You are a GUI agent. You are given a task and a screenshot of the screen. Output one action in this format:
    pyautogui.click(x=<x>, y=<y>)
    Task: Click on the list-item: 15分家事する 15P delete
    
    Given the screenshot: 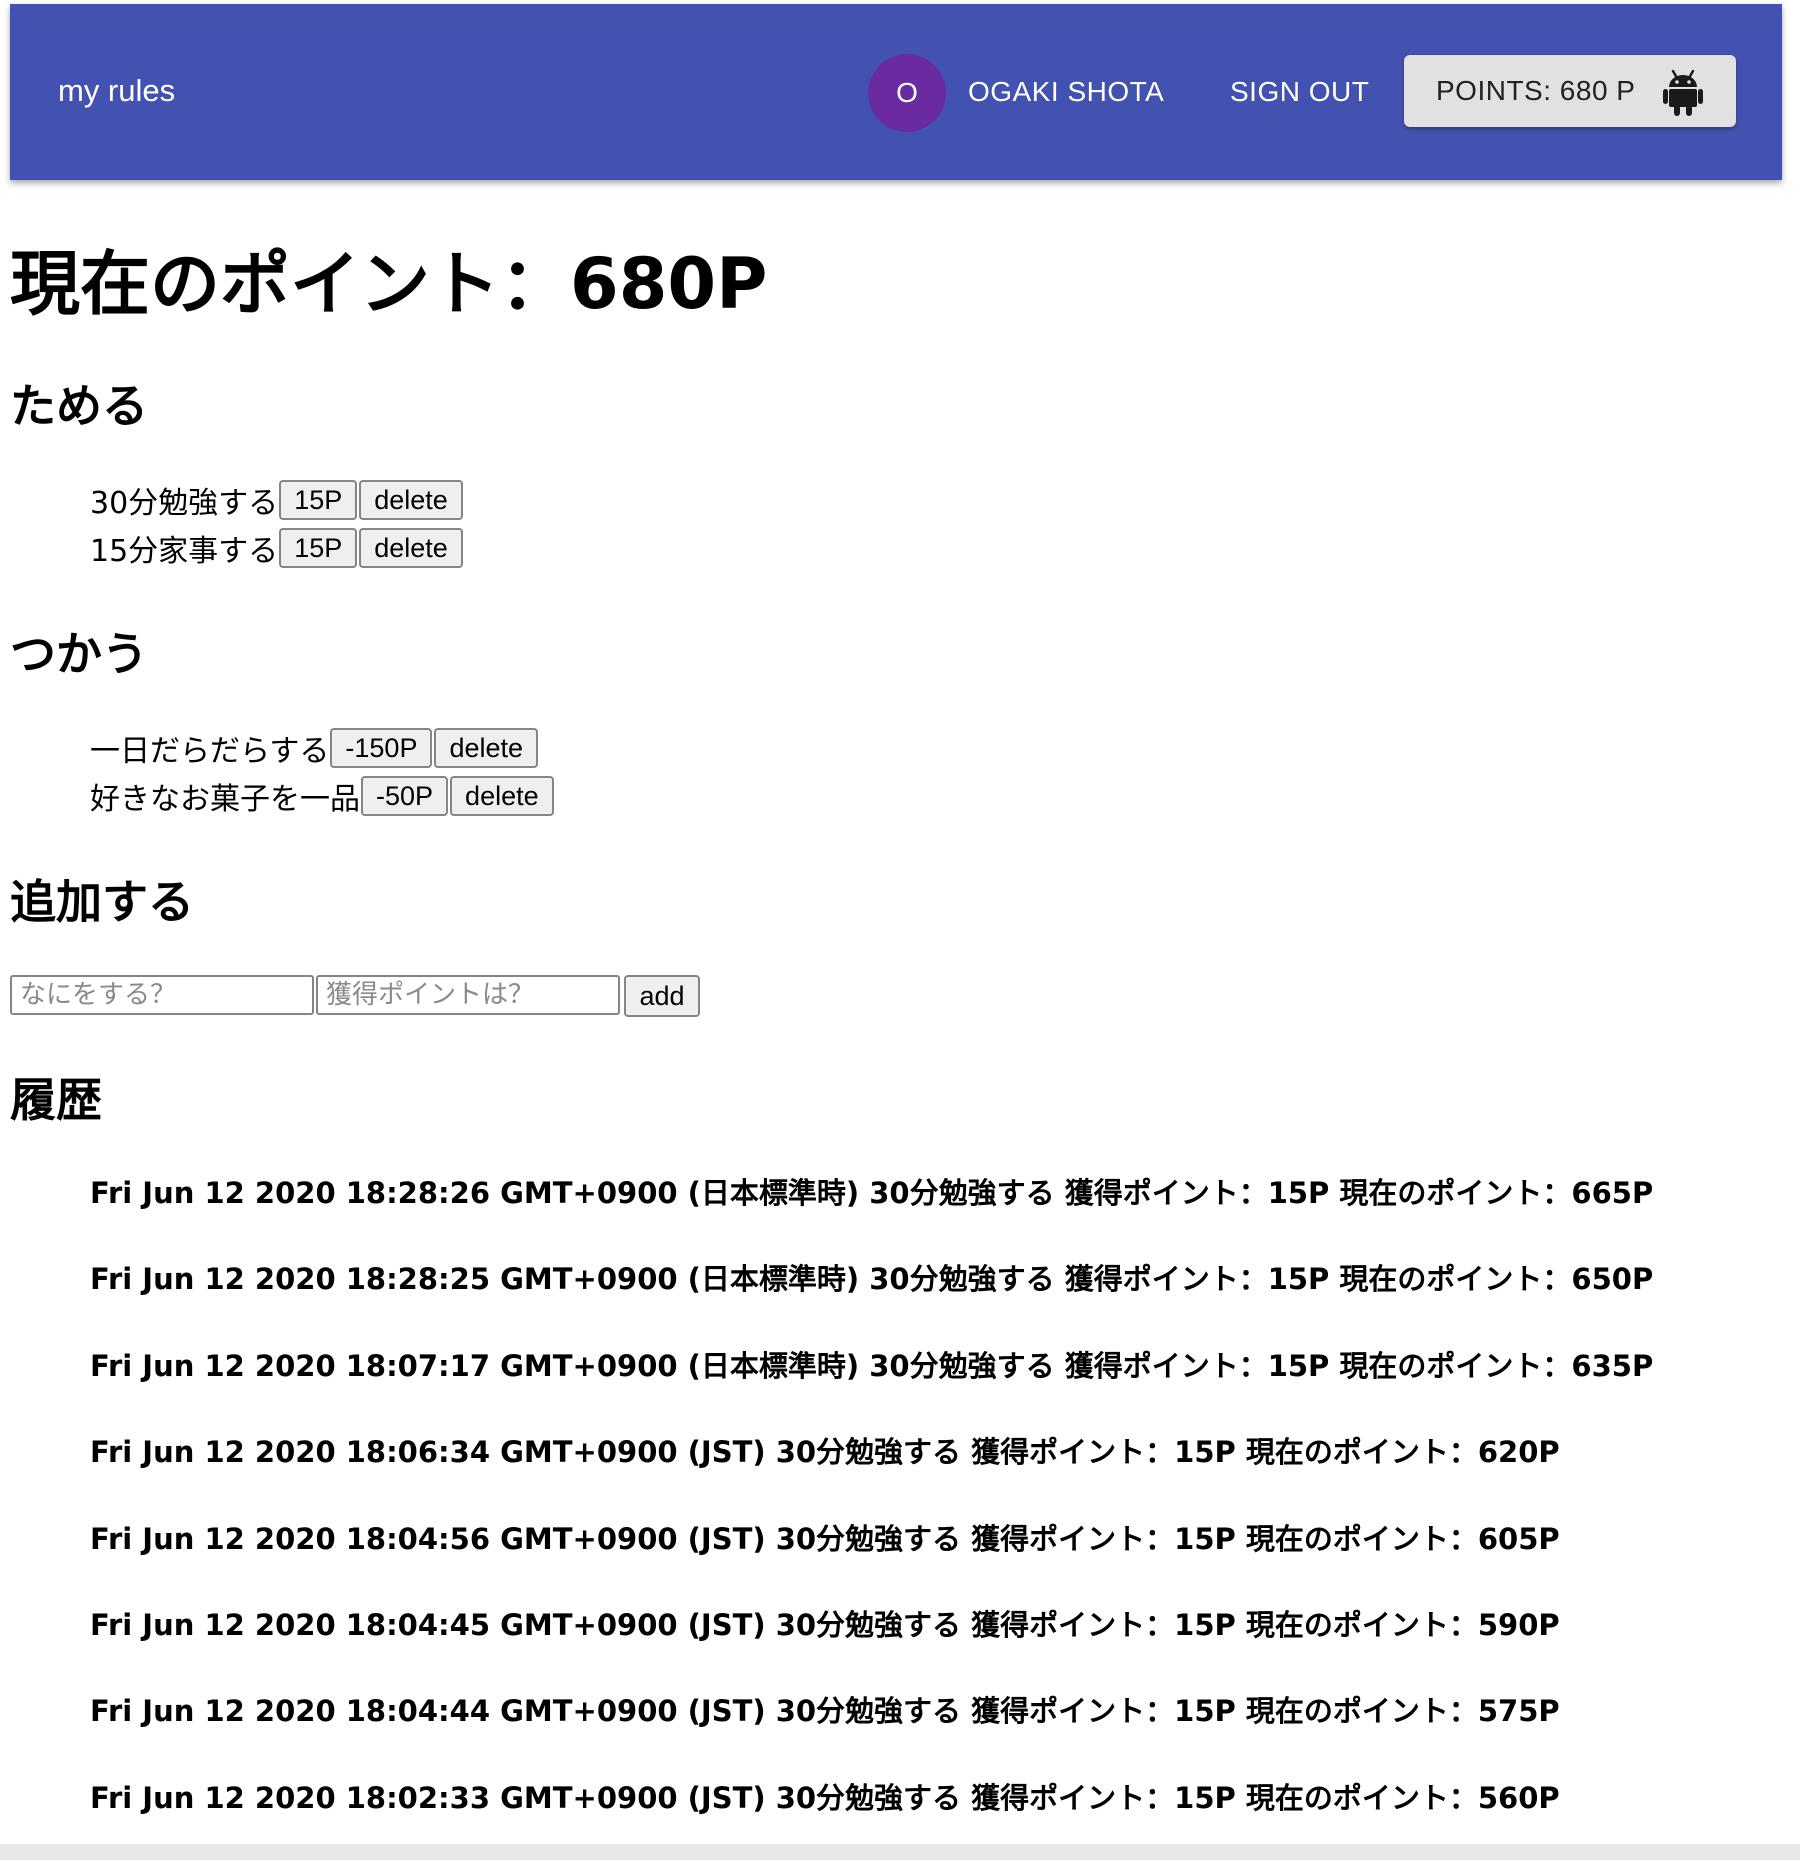 What is the action you would take?
    pyautogui.click(x=277, y=548)
    